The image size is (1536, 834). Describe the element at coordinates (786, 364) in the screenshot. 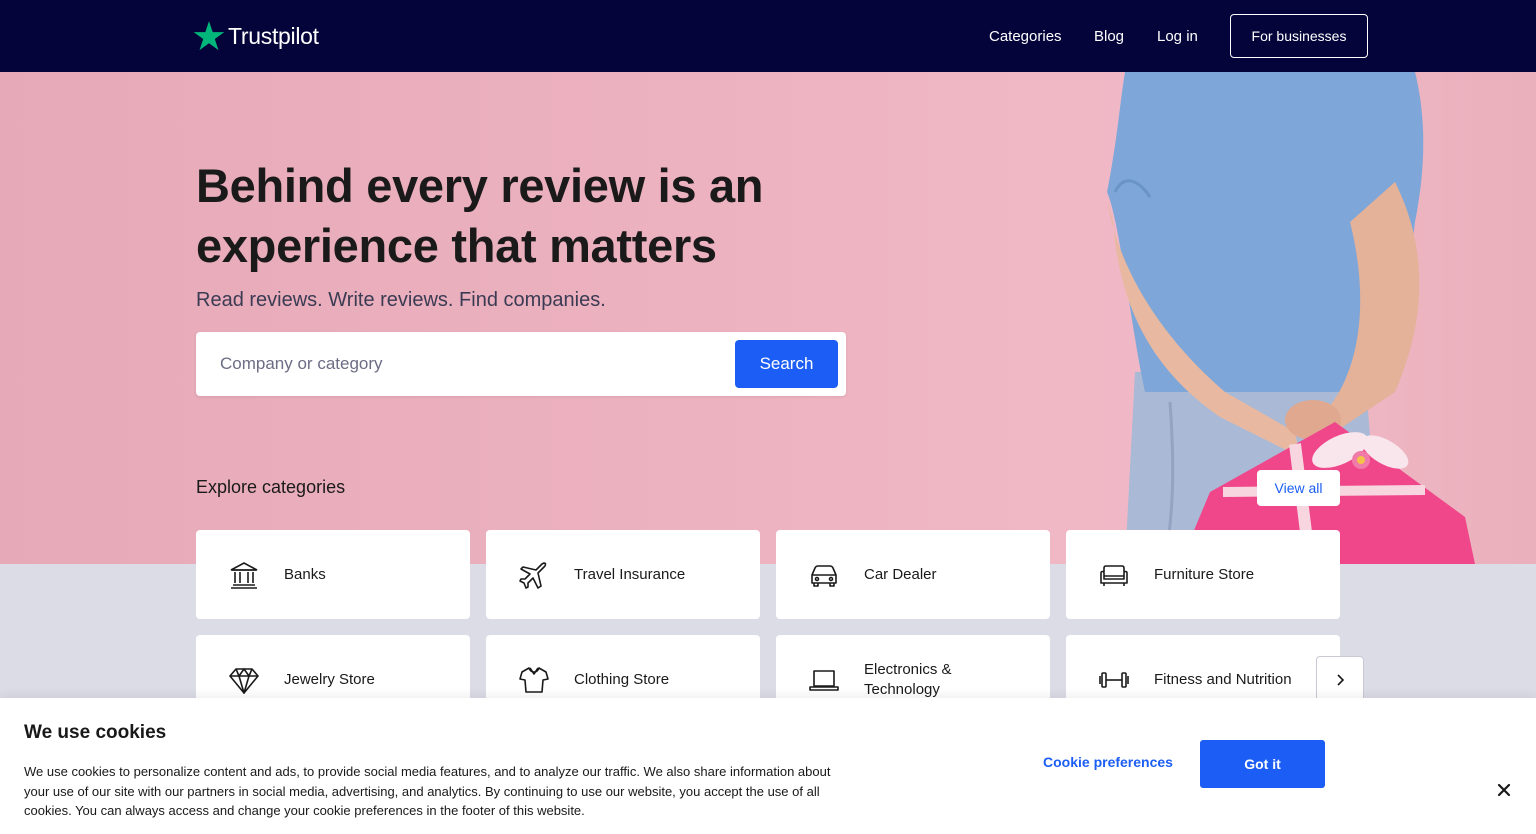

I see `search-button: Search` at that location.